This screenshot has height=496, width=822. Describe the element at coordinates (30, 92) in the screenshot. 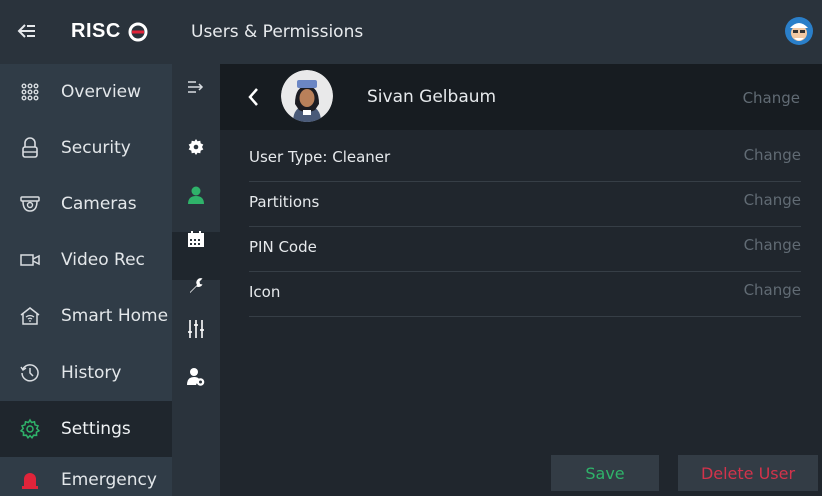

I see `grid-icon` at that location.